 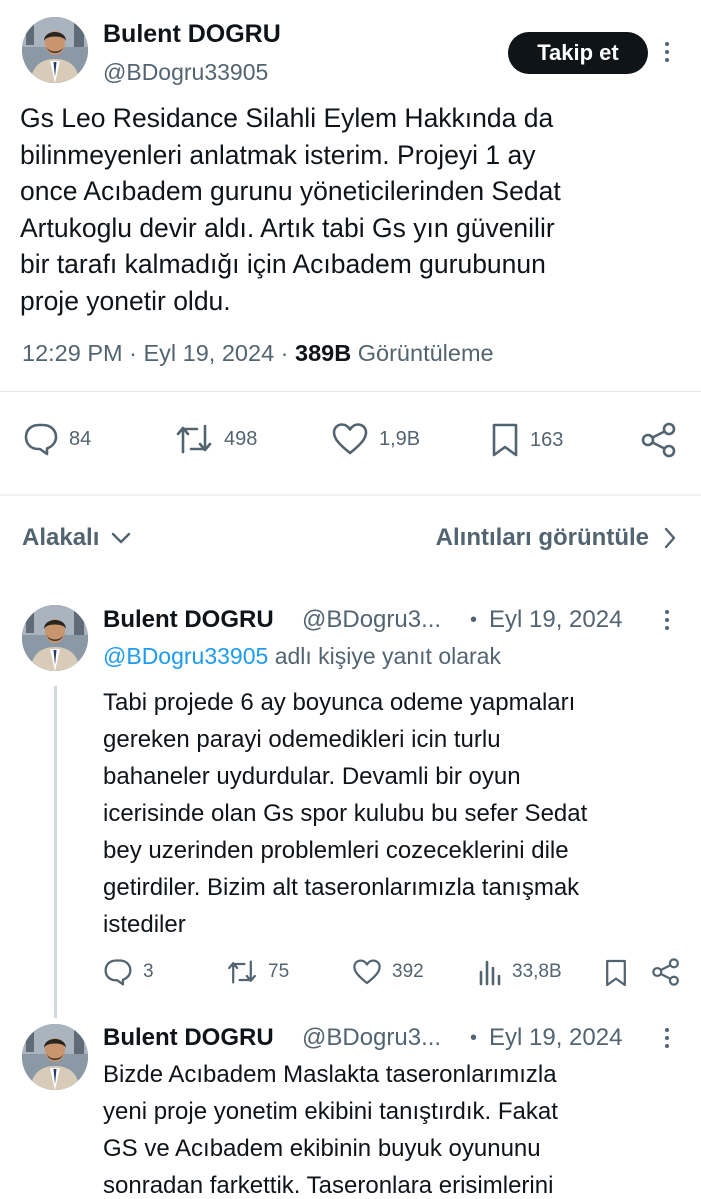 I want to click on divider, so click(x=350, y=391).